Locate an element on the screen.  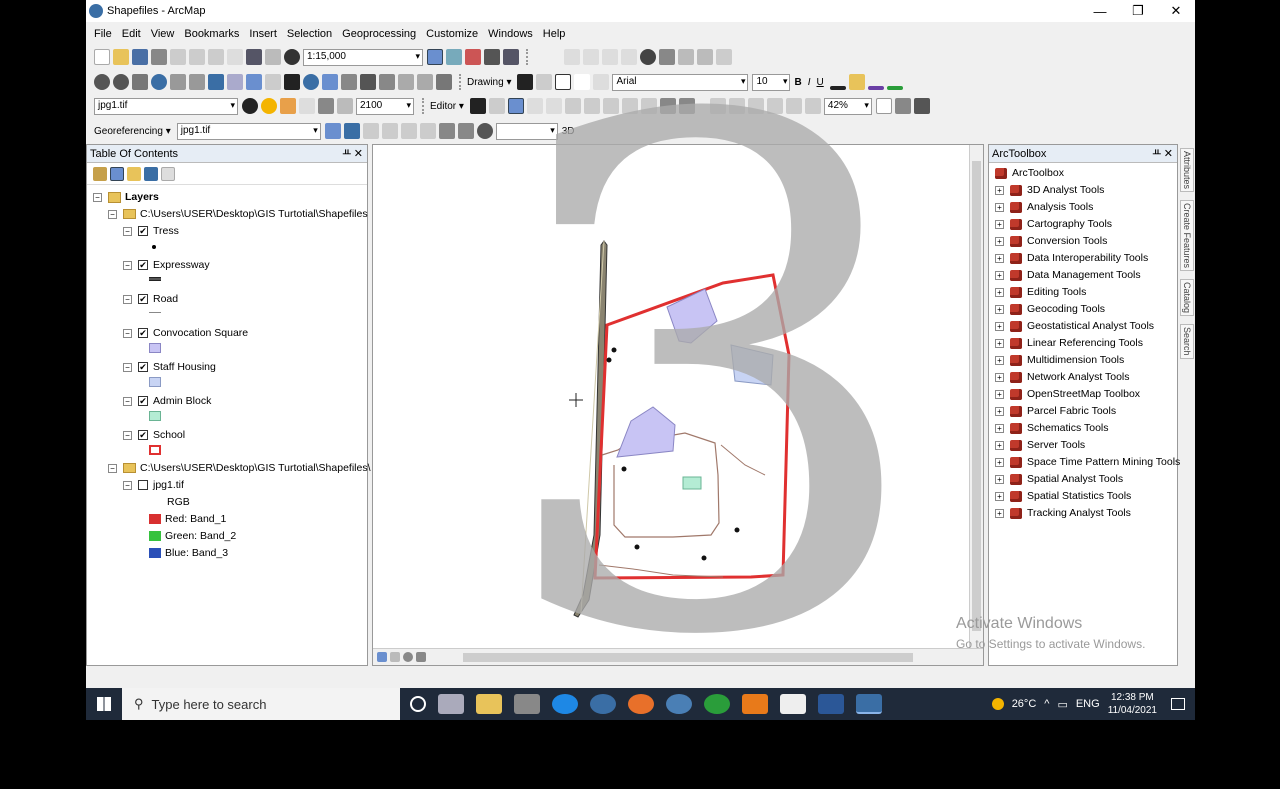
forward-icon is located at coordinates (235, 82).